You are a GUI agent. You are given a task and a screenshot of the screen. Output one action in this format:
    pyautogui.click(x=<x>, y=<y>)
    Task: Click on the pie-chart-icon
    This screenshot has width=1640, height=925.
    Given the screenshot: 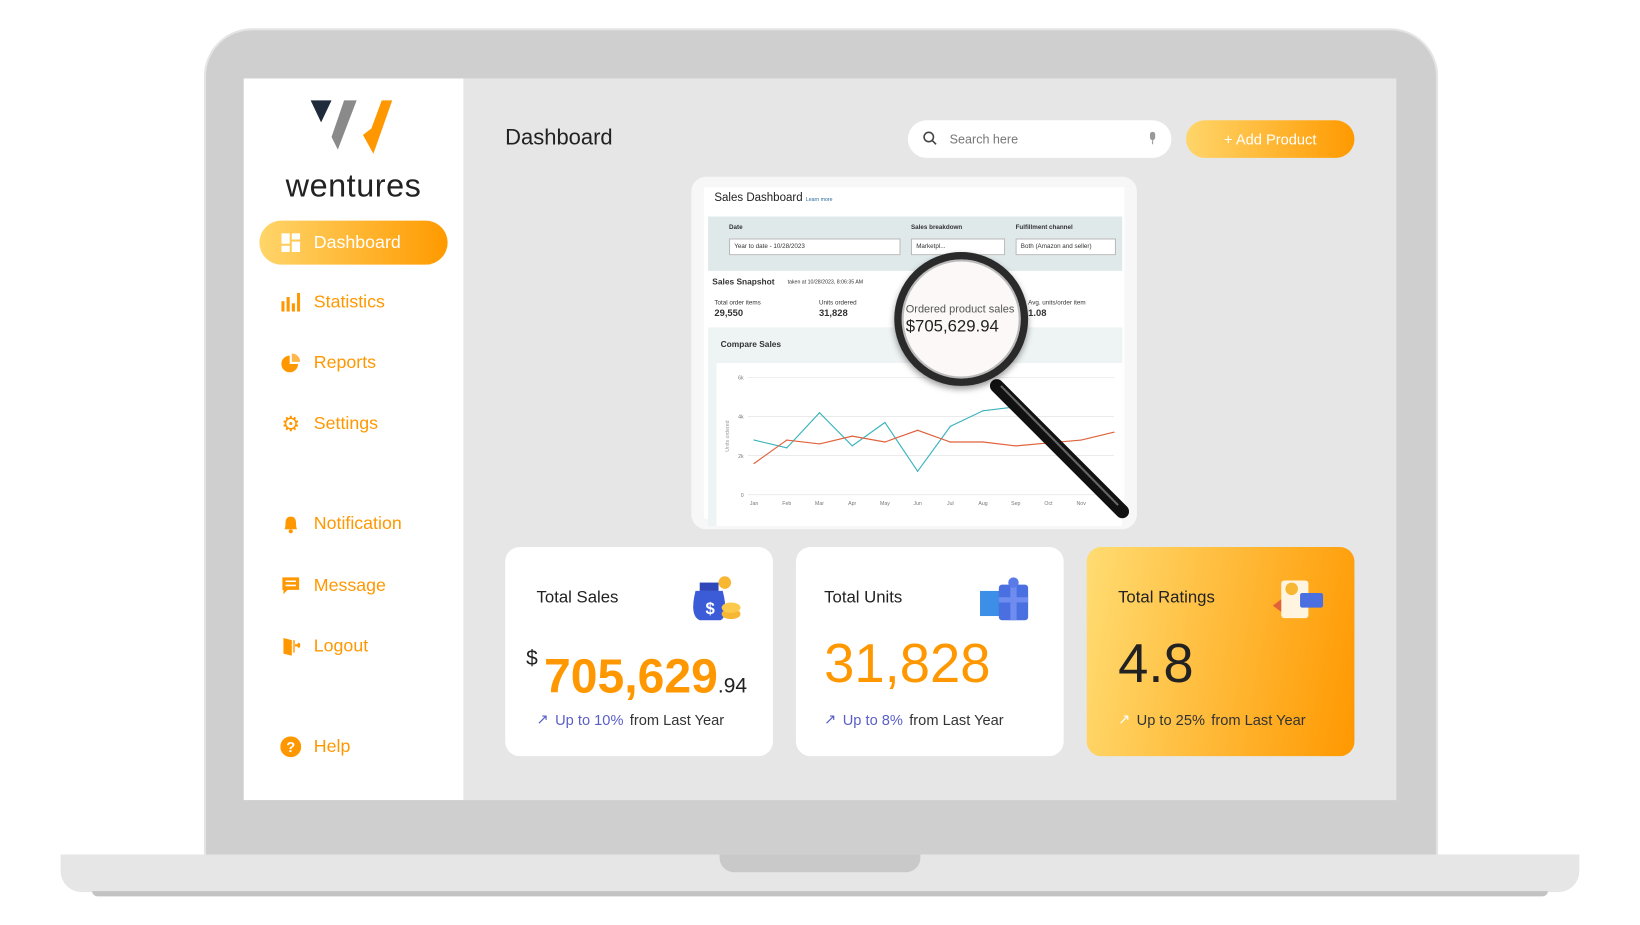 What is the action you would take?
    pyautogui.click(x=290, y=362)
    